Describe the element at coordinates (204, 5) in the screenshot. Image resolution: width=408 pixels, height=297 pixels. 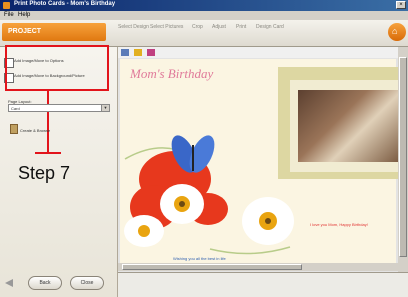
I see `title-bar: Print Photo Cards - Mom's Birthday ×` at that location.